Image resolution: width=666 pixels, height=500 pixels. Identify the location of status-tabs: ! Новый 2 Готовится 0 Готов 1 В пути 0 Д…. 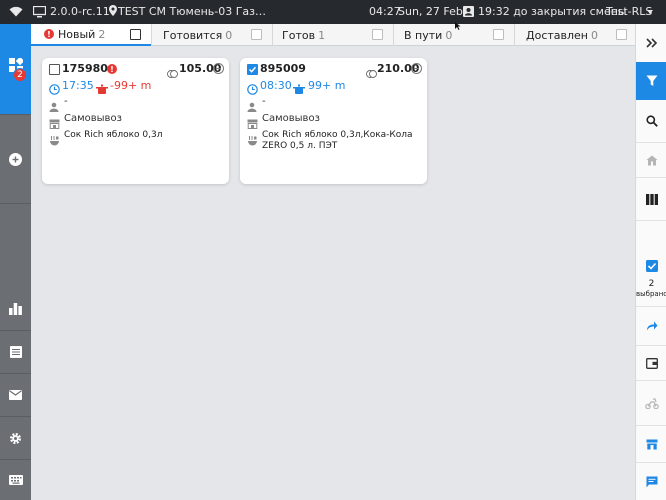
(333, 35).